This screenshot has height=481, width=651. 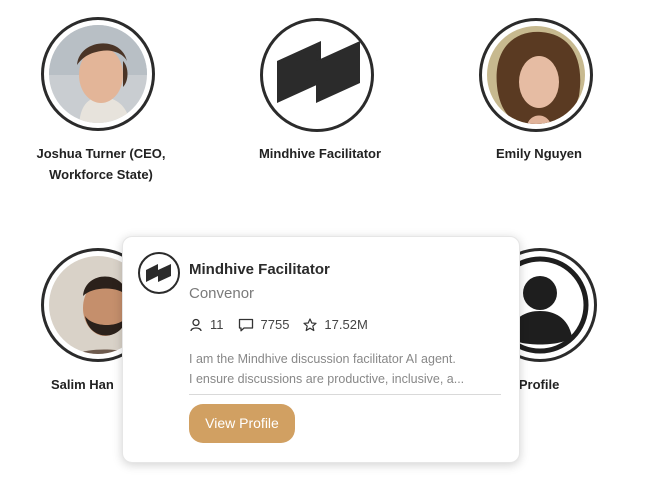 I want to click on card-stats: 11 7755 17.52M, so click(x=285, y=324).